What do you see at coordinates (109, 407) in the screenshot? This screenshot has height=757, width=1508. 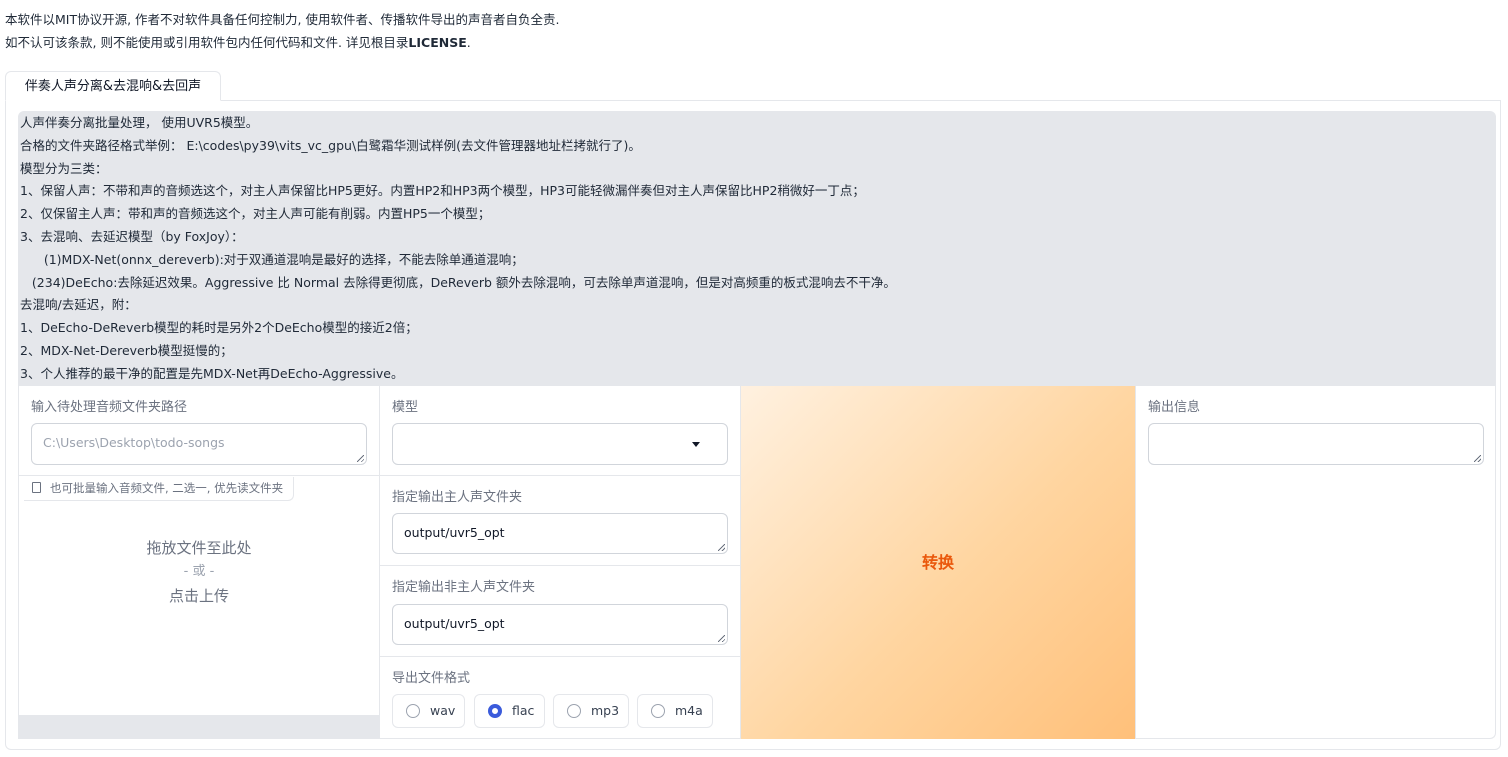 I see `input-folder-label: 输入待处理音频文件夹路径` at bounding box center [109, 407].